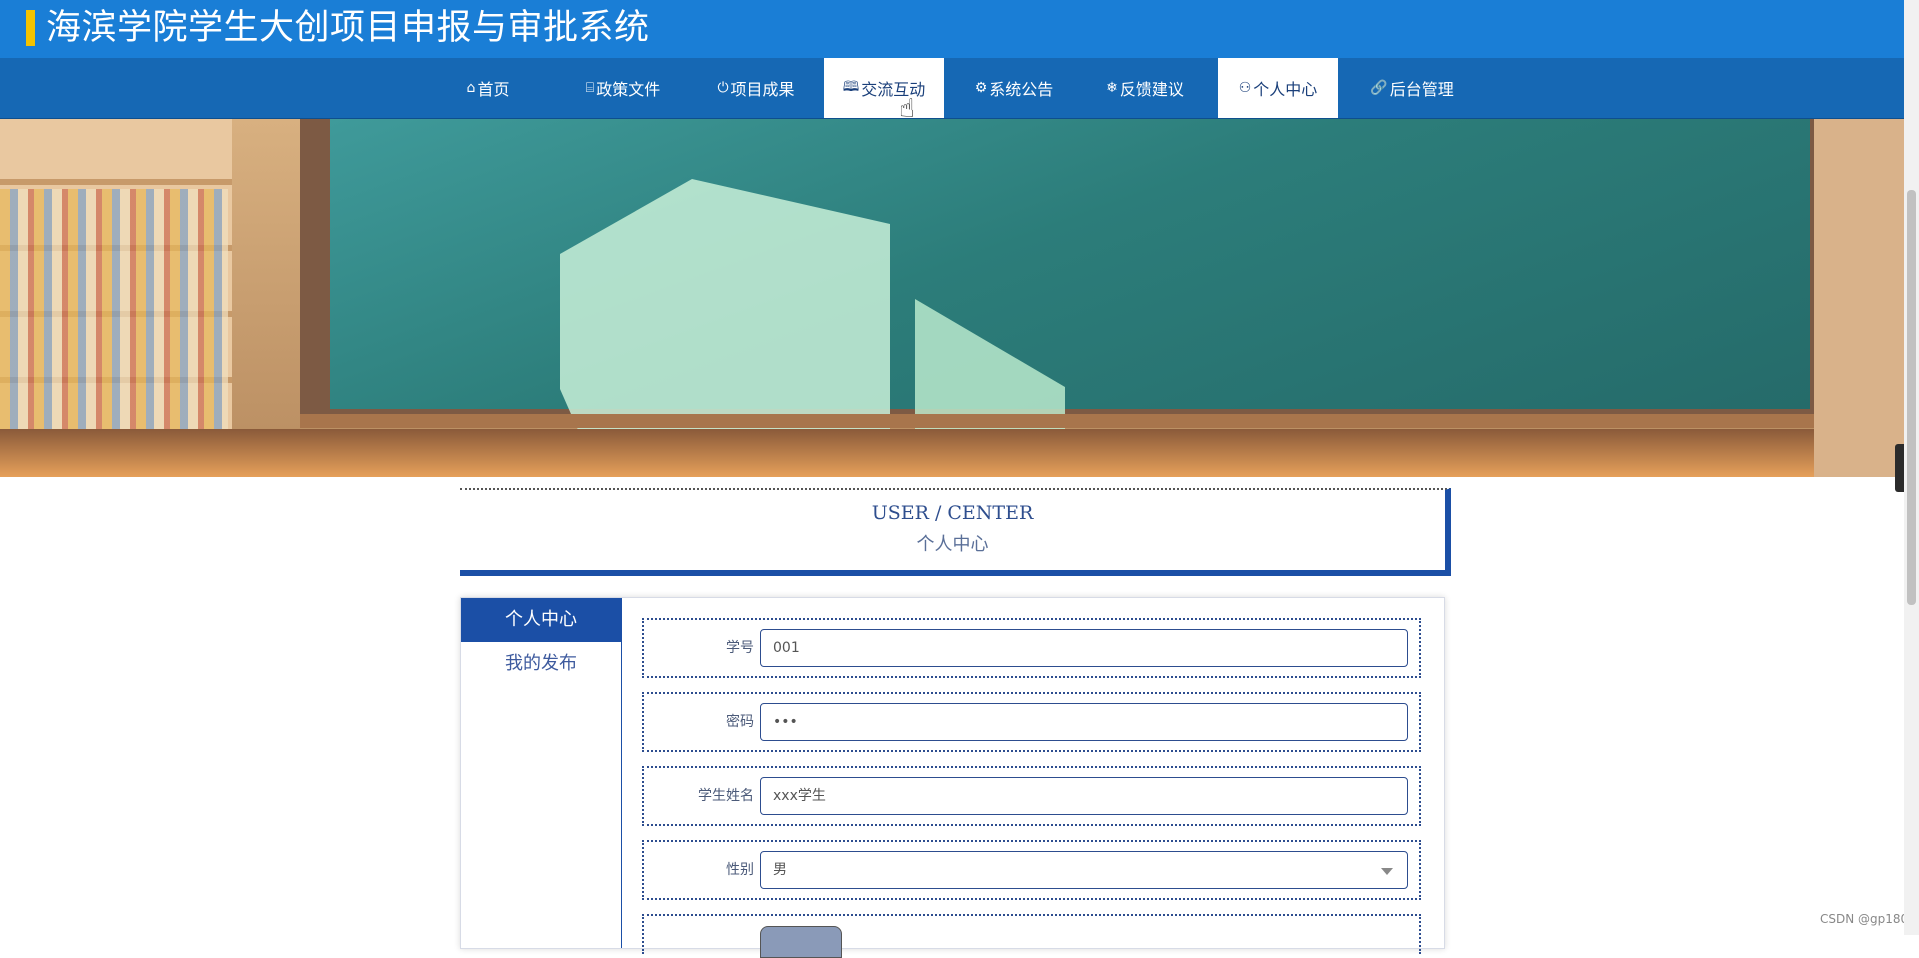 The height and width of the screenshot is (958, 1919). I want to click on gender-selected-value: 男, so click(780, 870).